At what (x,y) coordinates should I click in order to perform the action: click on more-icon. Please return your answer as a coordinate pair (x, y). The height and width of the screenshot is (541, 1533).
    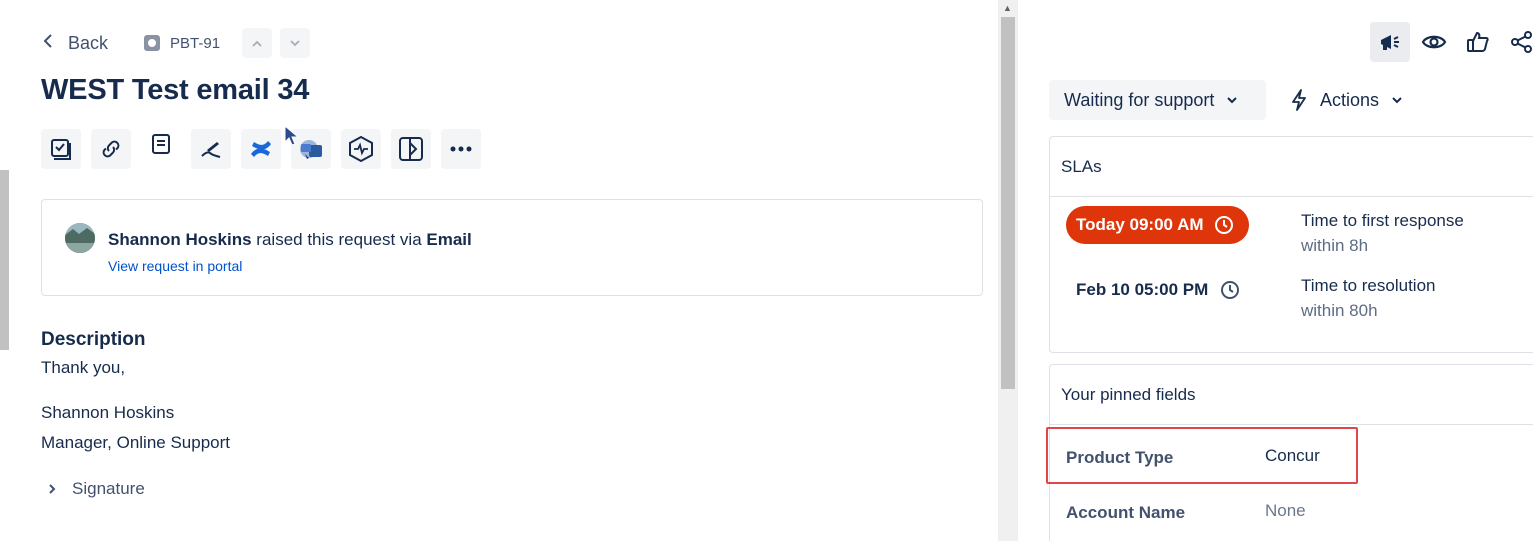
    Looking at the image, I should click on (461, 149).